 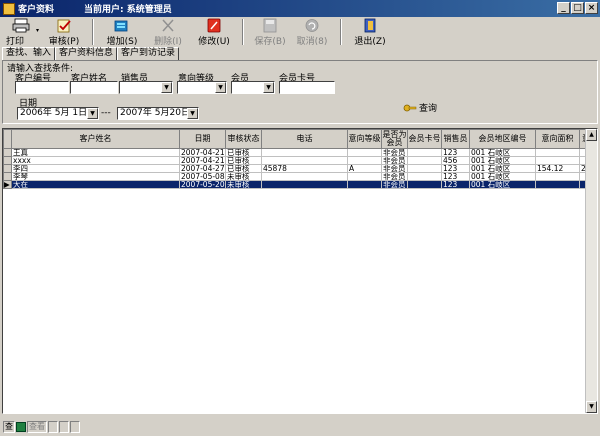 I want to click on column-header: 意向等级, so click(x=364, y=139).